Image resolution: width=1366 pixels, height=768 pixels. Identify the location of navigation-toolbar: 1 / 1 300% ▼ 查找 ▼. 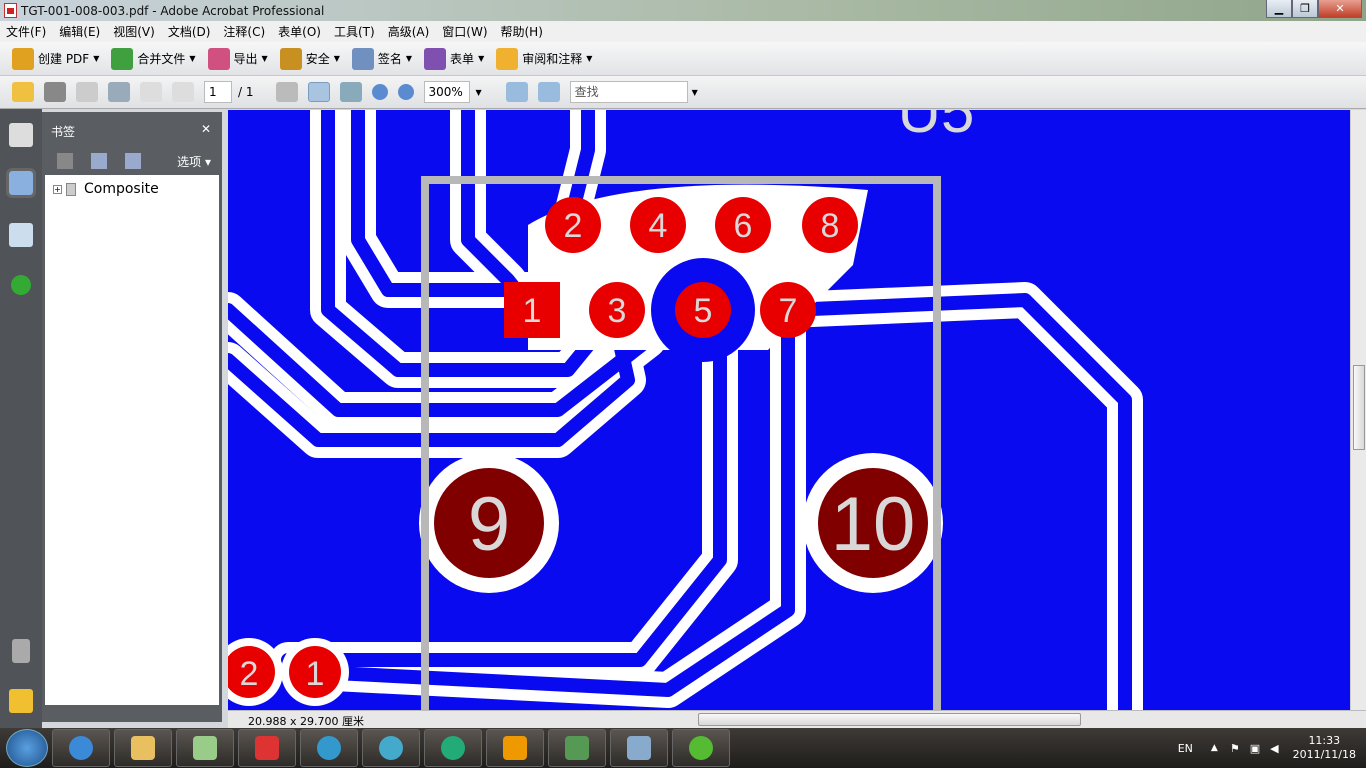
(683, 92).